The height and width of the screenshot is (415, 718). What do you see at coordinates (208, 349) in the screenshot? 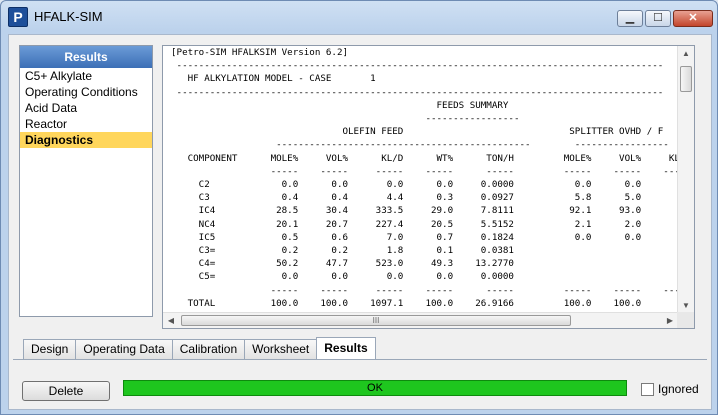
I see `tab-calibration: Calibration` at bounding box center [208, 349].